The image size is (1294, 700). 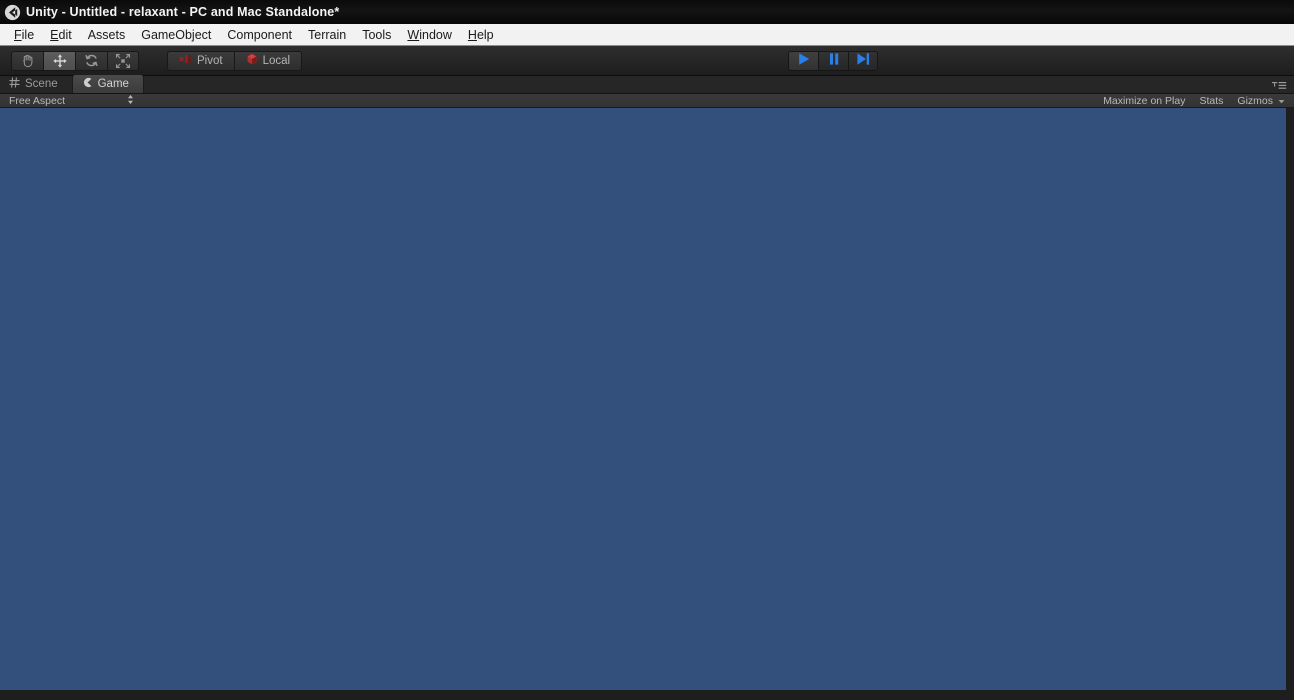 What do you see at coordinates (61, 35) in the screenshot?
I see `menu-item-edit: Edit` at bounding box center [61, 35].